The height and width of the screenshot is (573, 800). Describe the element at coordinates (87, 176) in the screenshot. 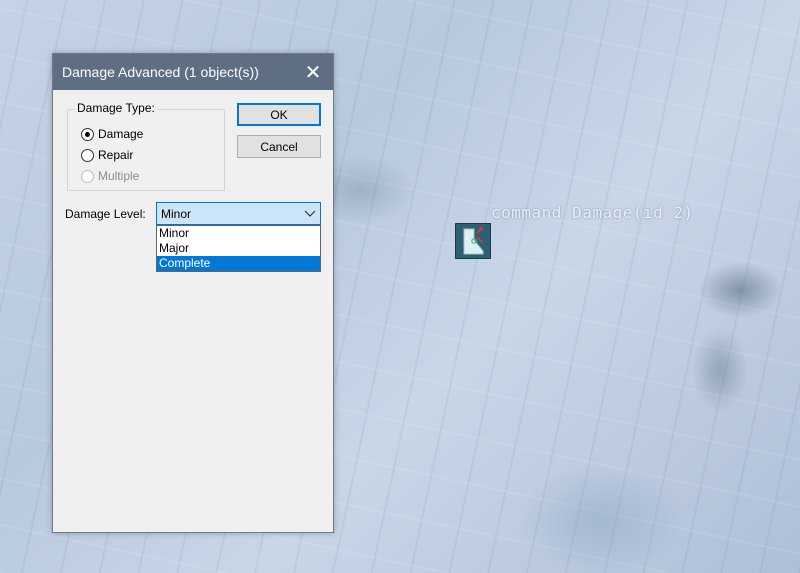

I see `radio-disabled-icon` at that location.